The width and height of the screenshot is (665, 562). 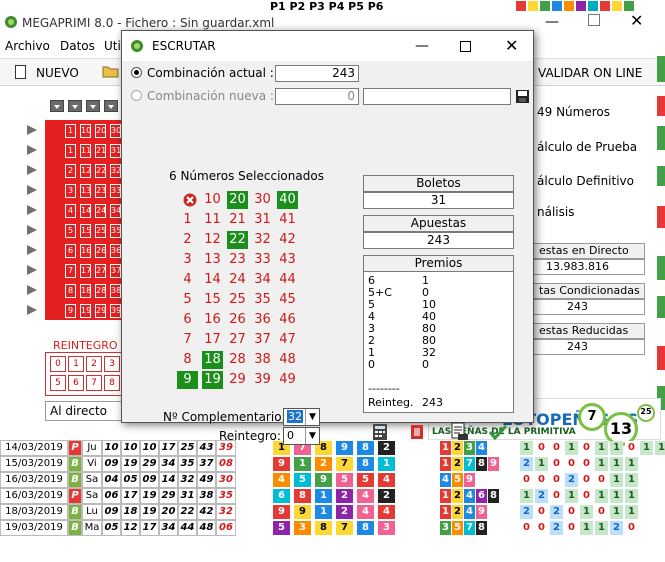 I want to click on reintegro-cell: 5, so click(x=58, y=383).